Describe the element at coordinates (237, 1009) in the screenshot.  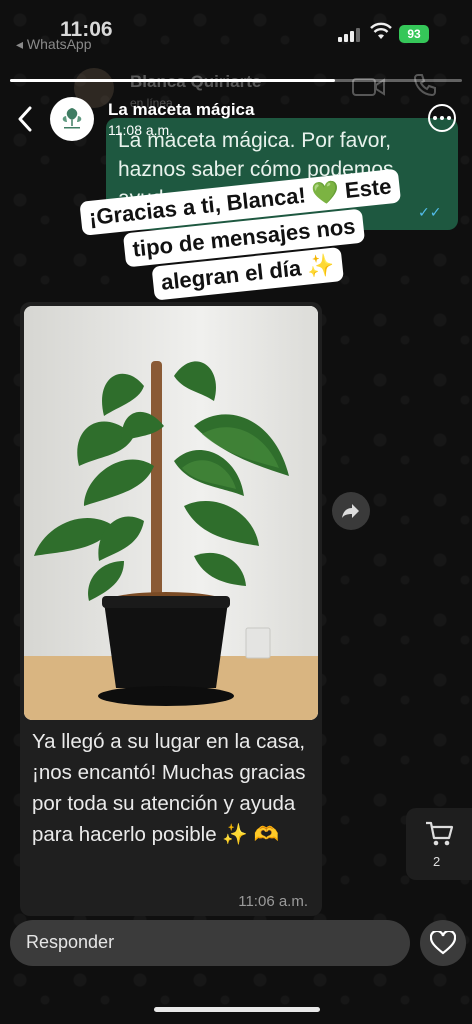
I see `home-indicator` at that location.